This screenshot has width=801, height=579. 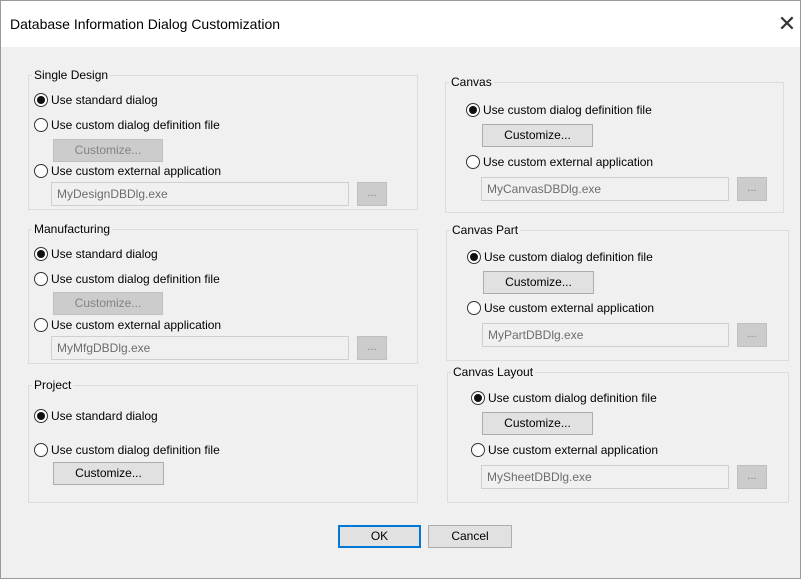 I want to click on manufacturing-external-radio: Use custom external application, so click(x=127, y=325).